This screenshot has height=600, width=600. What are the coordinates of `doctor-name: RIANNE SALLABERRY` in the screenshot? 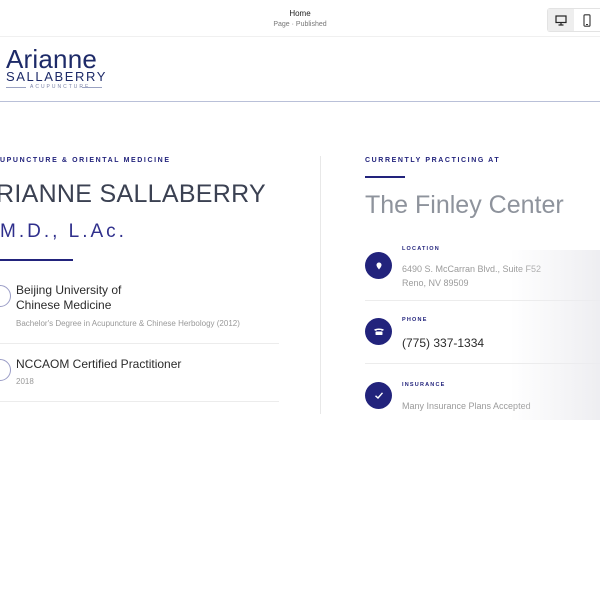 It's located at (133, 194).